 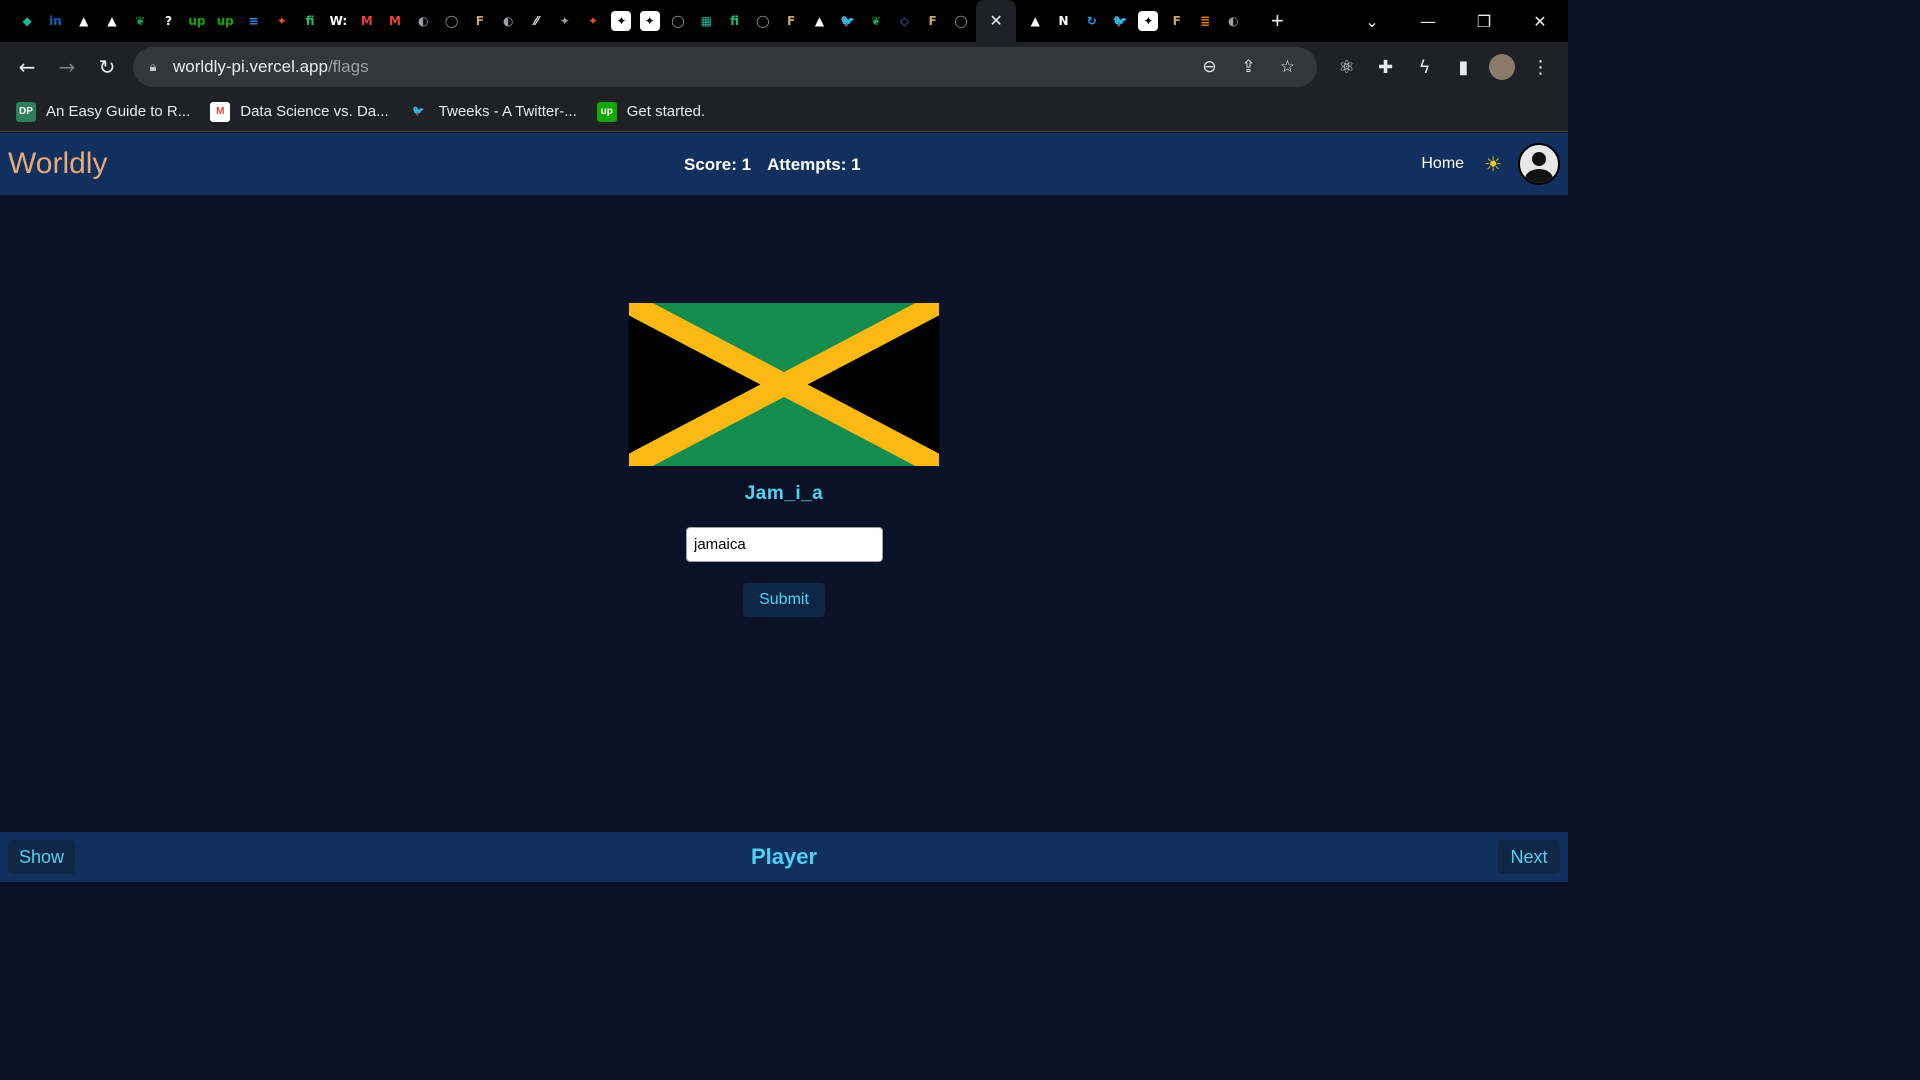 I want to click on browser-tab: ?, so click(x=168, y=21).